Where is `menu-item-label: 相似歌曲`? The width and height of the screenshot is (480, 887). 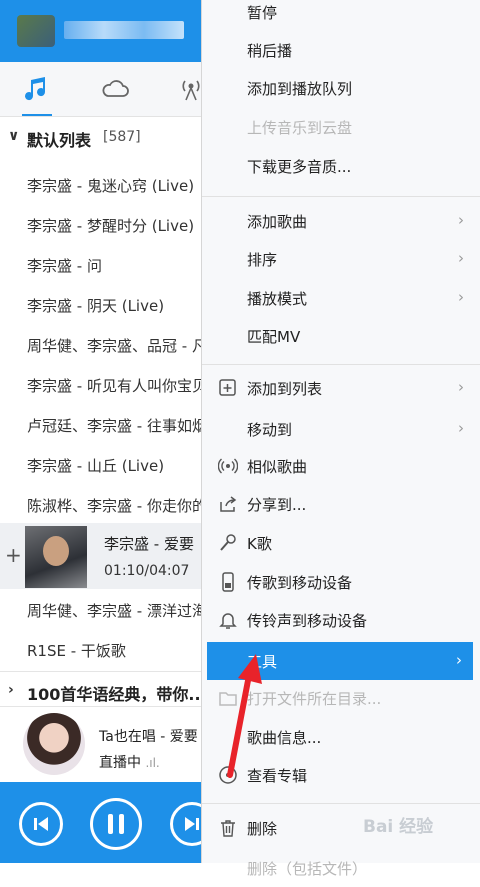 menu-item-label: 相似歌曲 is located at coordinates (277, 467).